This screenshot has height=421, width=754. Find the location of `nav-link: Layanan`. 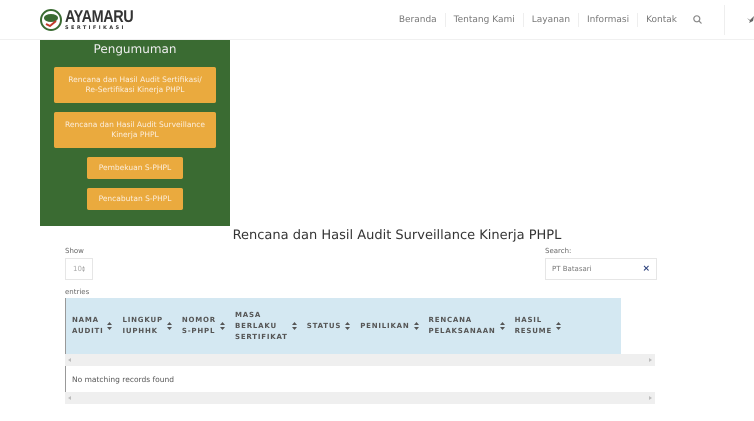

nav-link: Layanan is located at coordinates (550, 19).